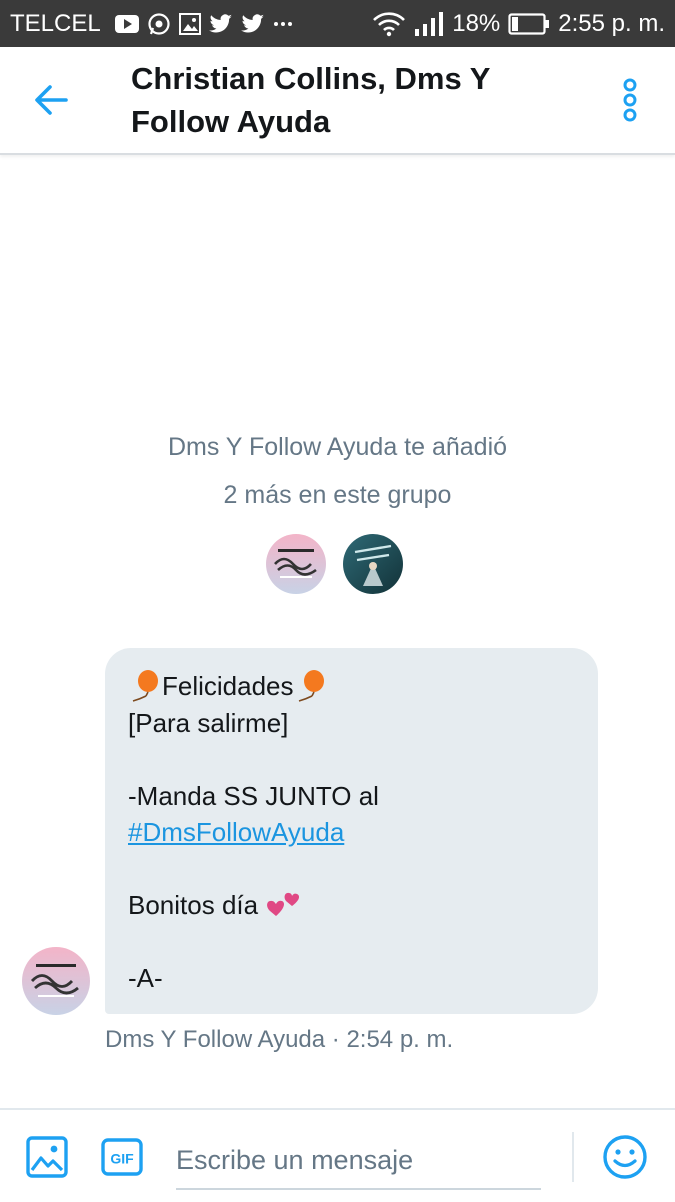  I want to click on battery-percent: 18%, so click(476, 23).